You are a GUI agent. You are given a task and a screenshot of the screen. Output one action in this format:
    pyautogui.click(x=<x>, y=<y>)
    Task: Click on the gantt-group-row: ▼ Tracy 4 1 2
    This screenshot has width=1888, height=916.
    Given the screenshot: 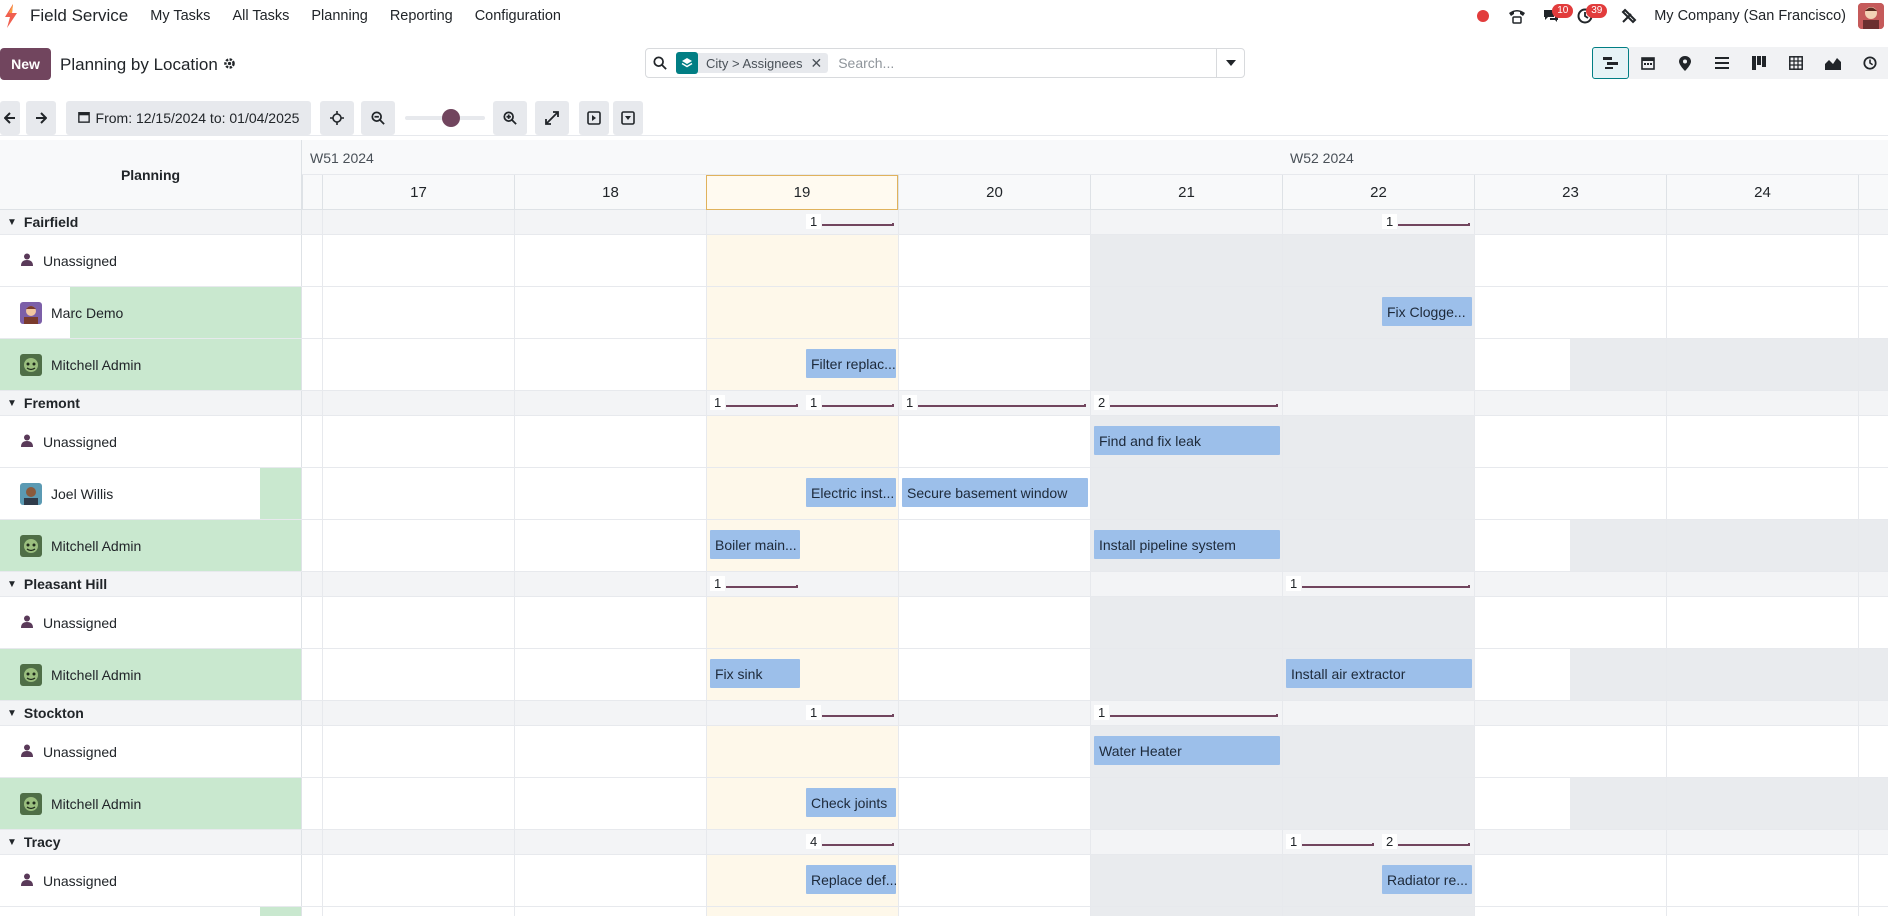 What is the action you would take?
    pyautogui.click(x=944, y=842)
    